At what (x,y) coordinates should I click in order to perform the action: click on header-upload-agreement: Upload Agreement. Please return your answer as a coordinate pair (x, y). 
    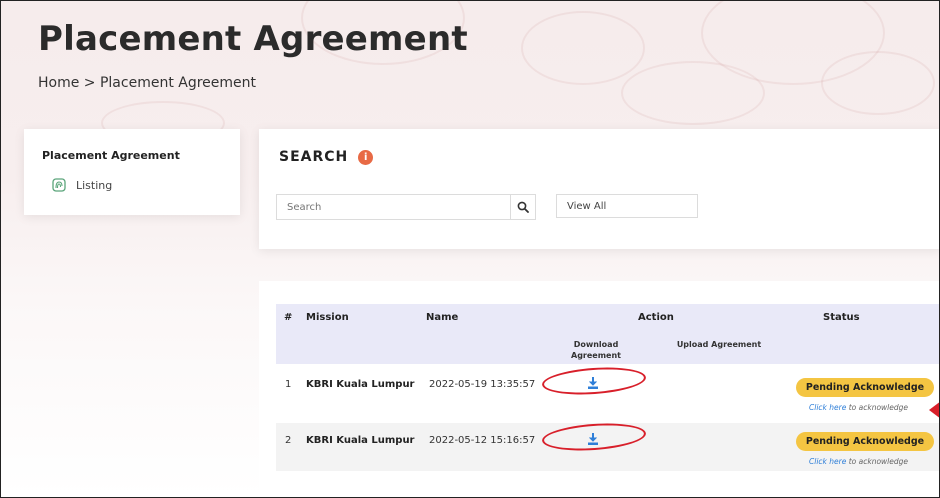
    Looking at the image, I should click on (719, 344).